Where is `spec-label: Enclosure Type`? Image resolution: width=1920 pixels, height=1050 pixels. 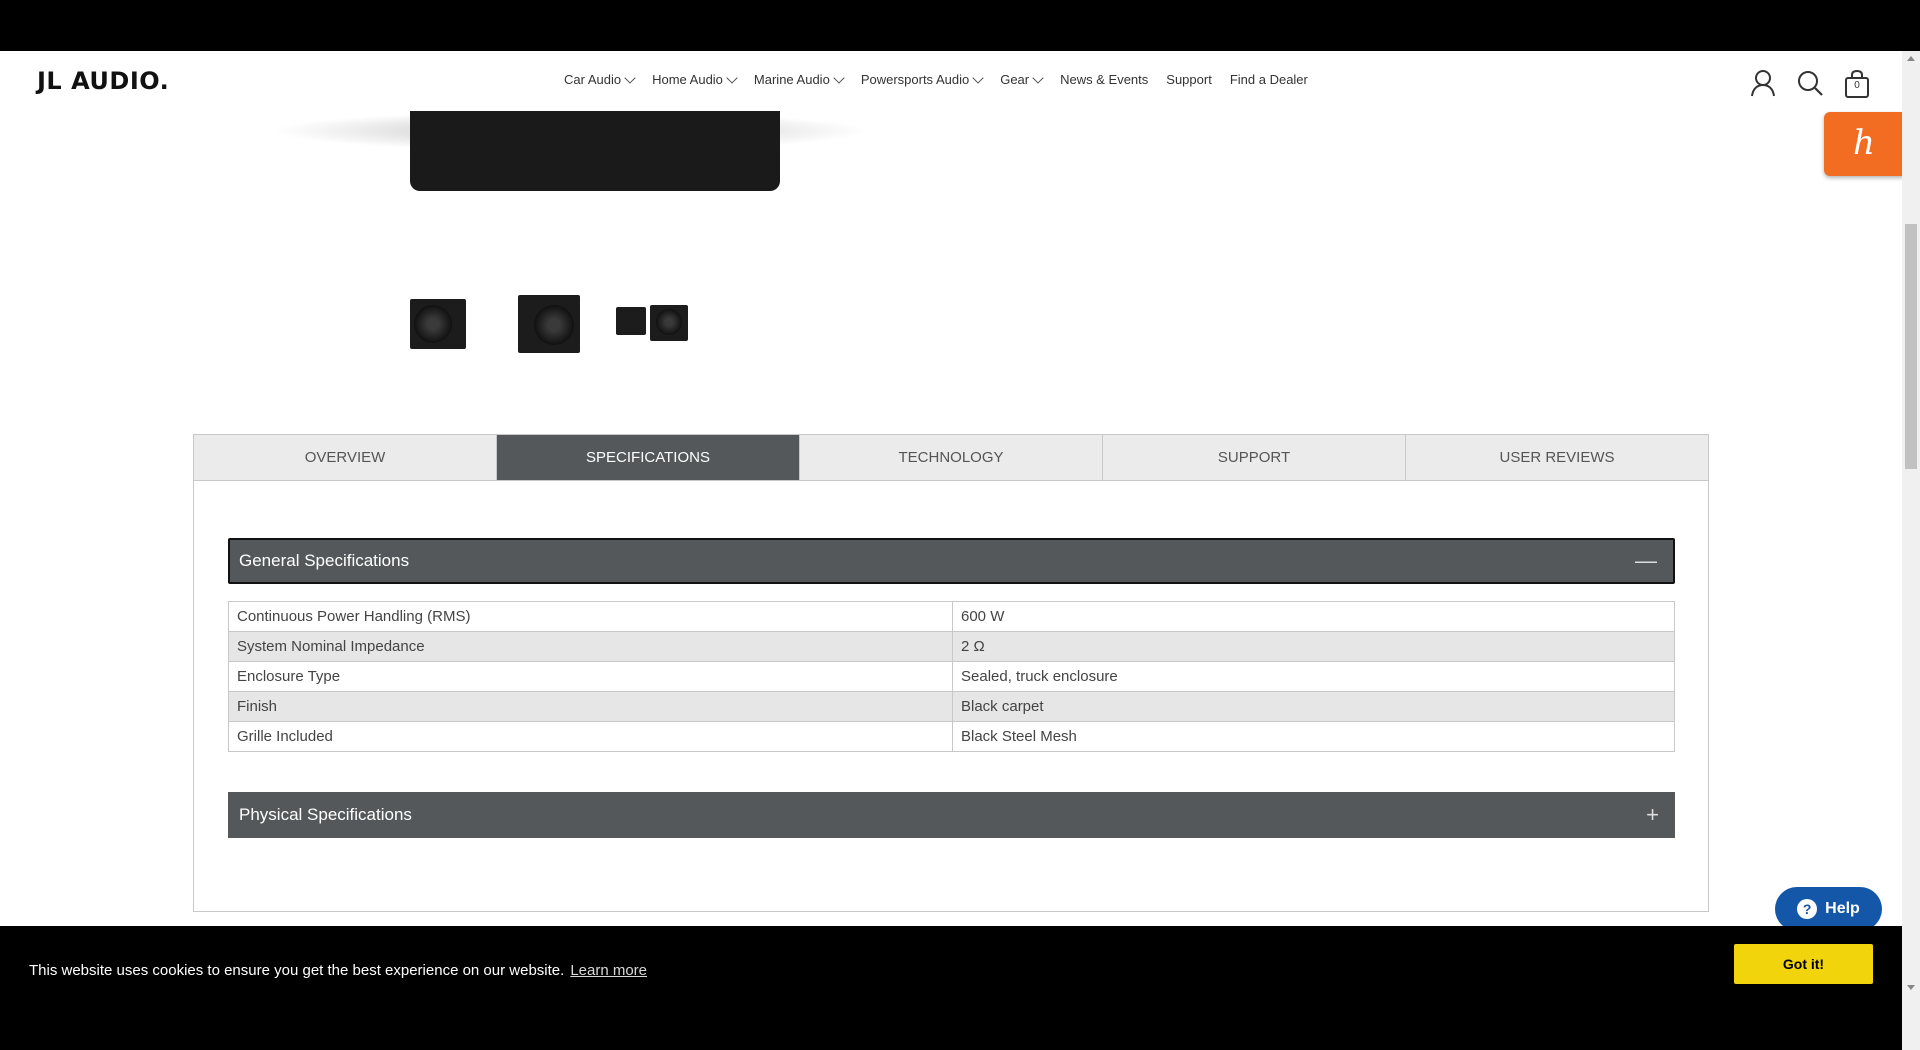 spec-label: Enclosure Type is located at coordinates (590, 676).